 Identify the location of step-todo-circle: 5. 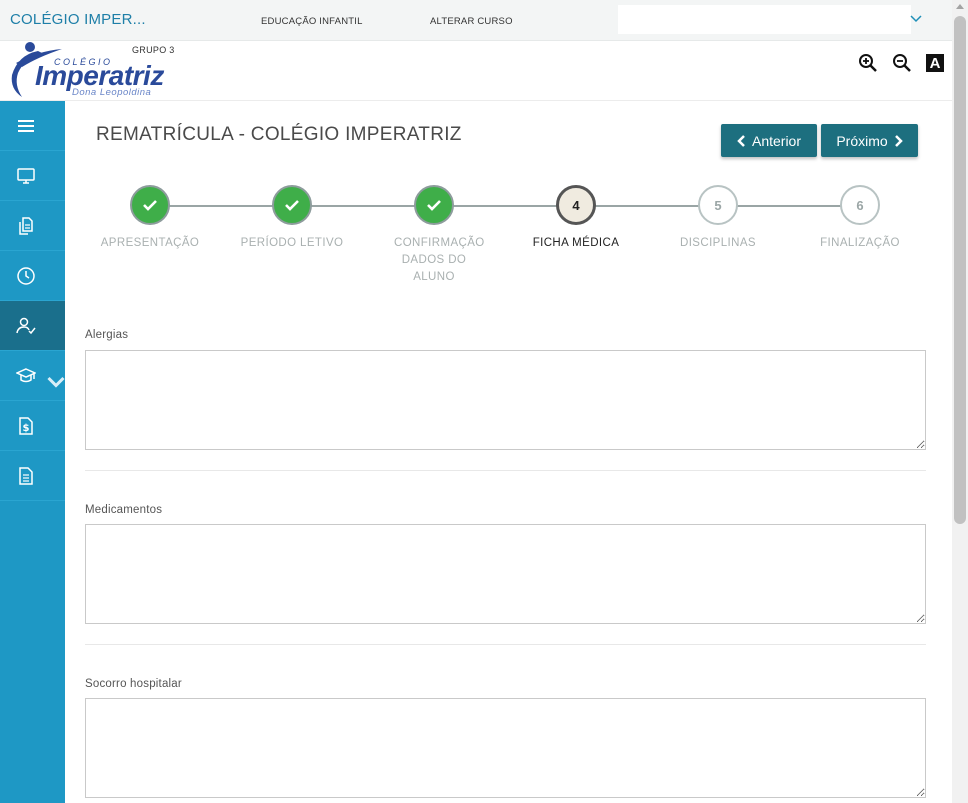
(718, 205).